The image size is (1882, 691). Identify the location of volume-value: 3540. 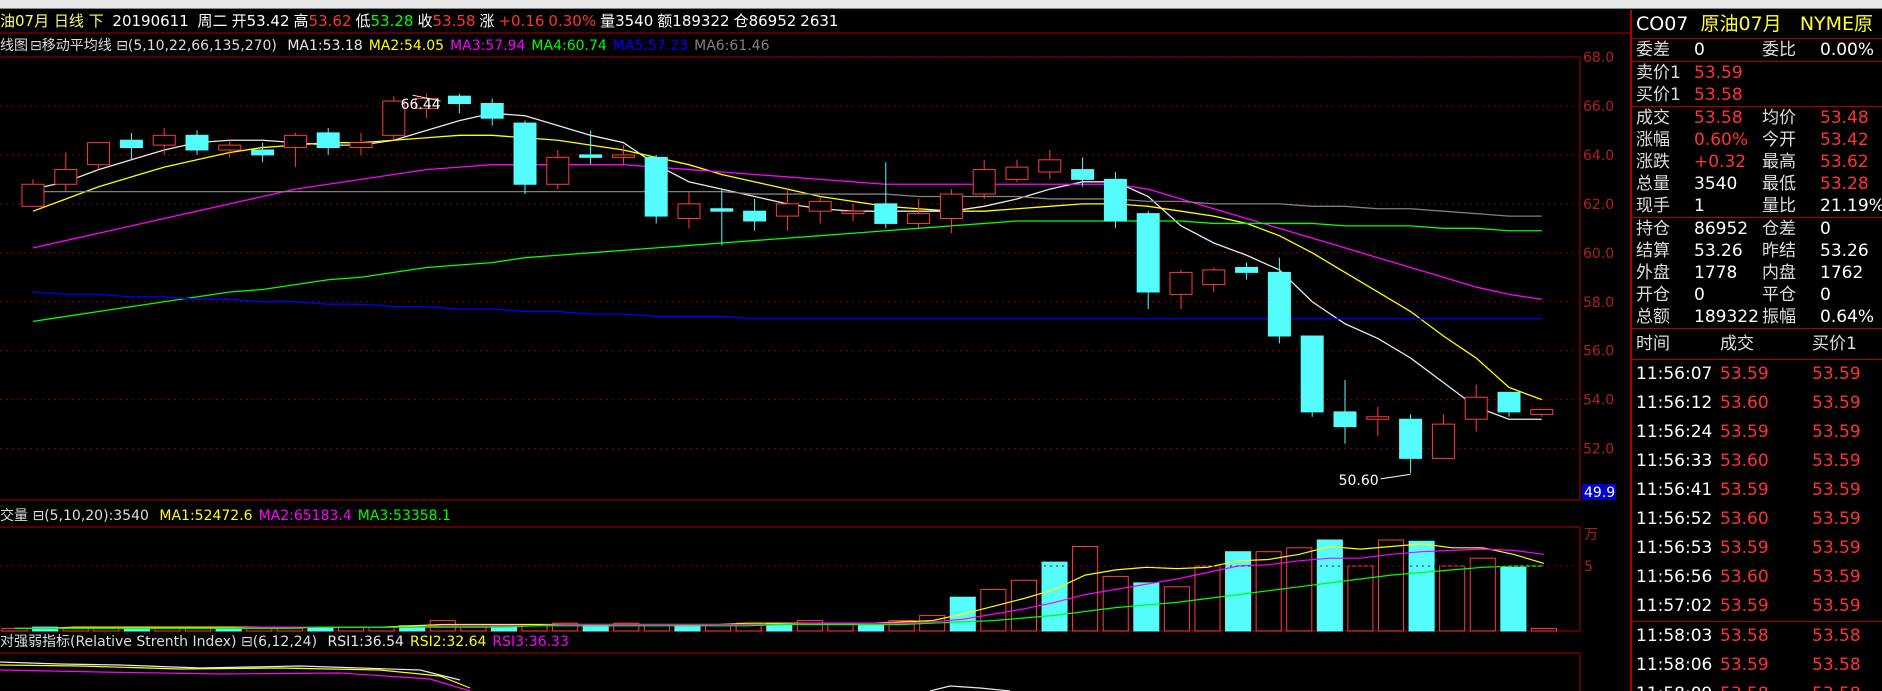
(634, 21).